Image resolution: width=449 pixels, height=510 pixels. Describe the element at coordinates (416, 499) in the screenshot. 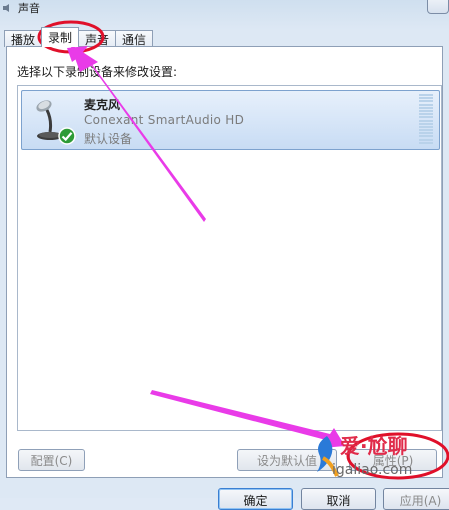

I see `apply-button: 应用(A)` at that location.